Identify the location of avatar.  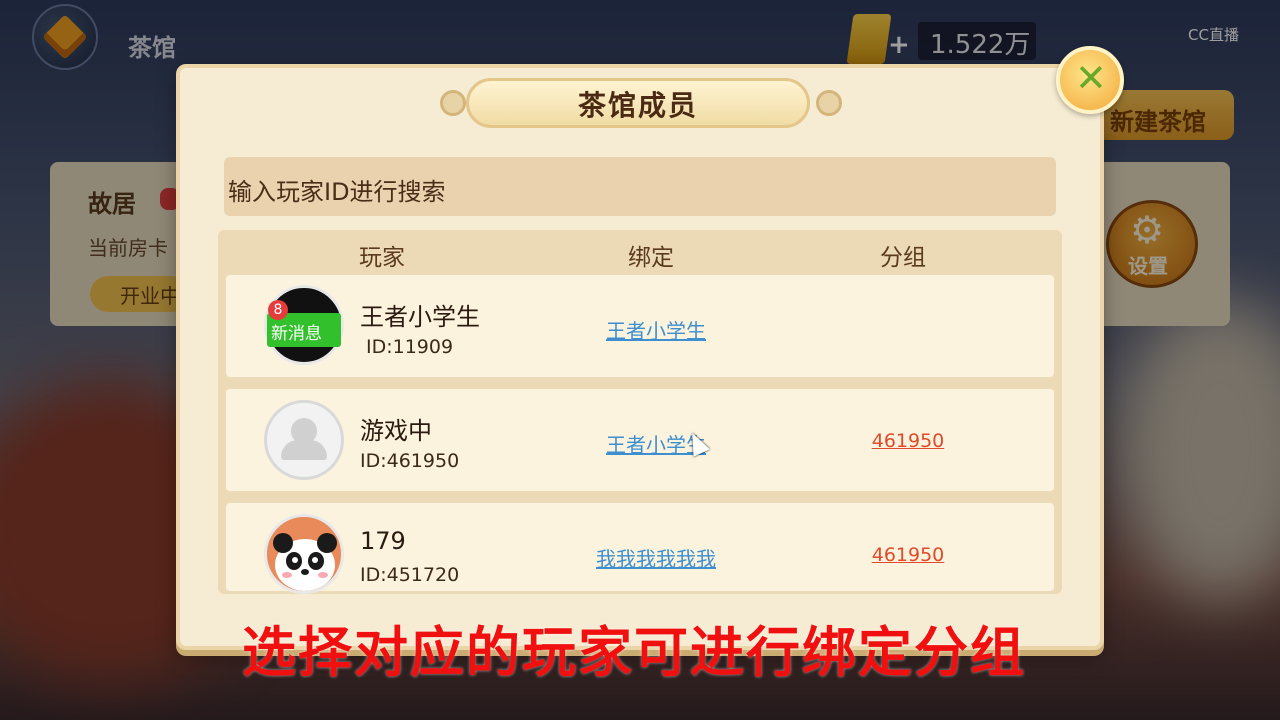
(304, 554).